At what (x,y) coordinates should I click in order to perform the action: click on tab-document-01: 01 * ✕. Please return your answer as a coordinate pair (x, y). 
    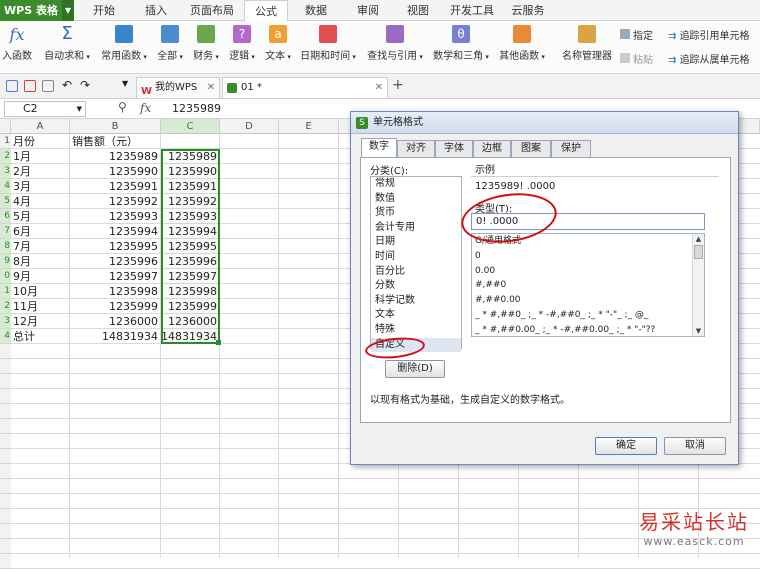
    Looking at the image, I should click on (305, 87).